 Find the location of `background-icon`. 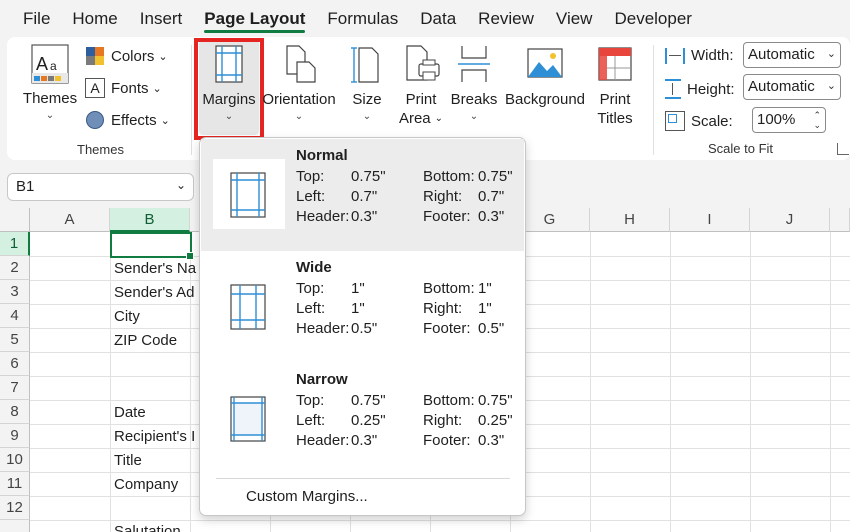

background-icon is located at coordinates (545, 63).